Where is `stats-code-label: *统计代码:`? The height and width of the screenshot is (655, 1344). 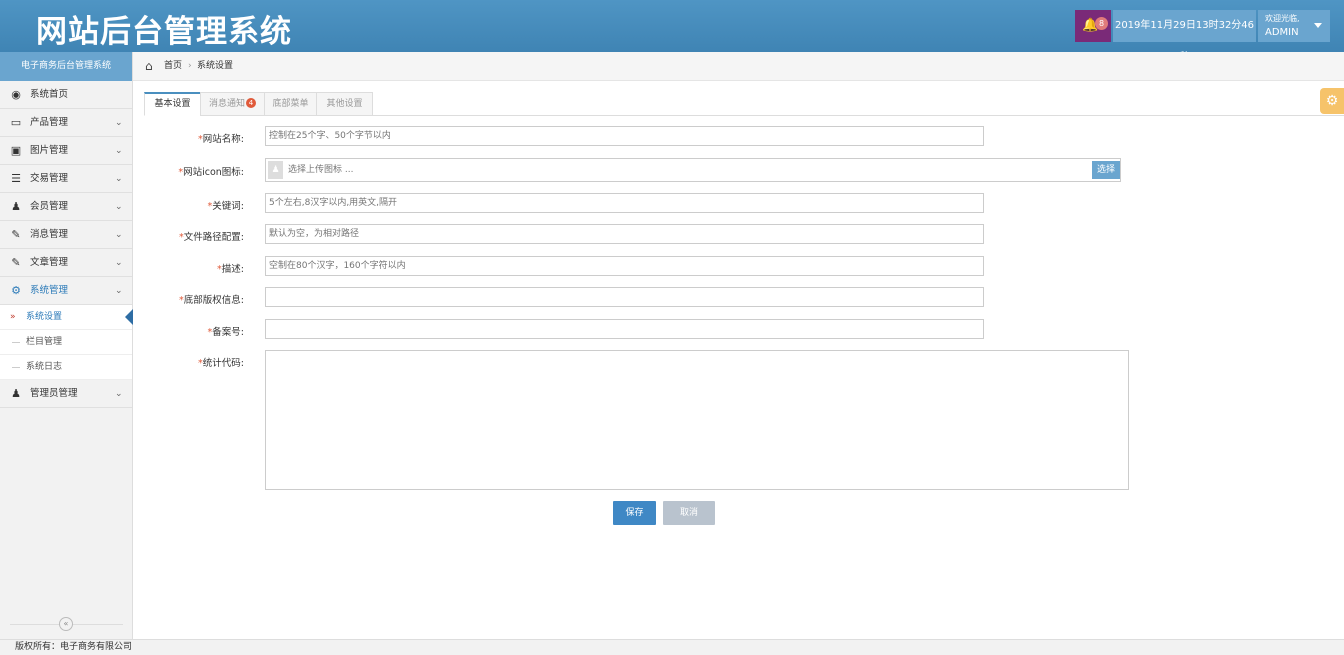
stats-code-label: *统计代码: is located at coordinates (221, 363).